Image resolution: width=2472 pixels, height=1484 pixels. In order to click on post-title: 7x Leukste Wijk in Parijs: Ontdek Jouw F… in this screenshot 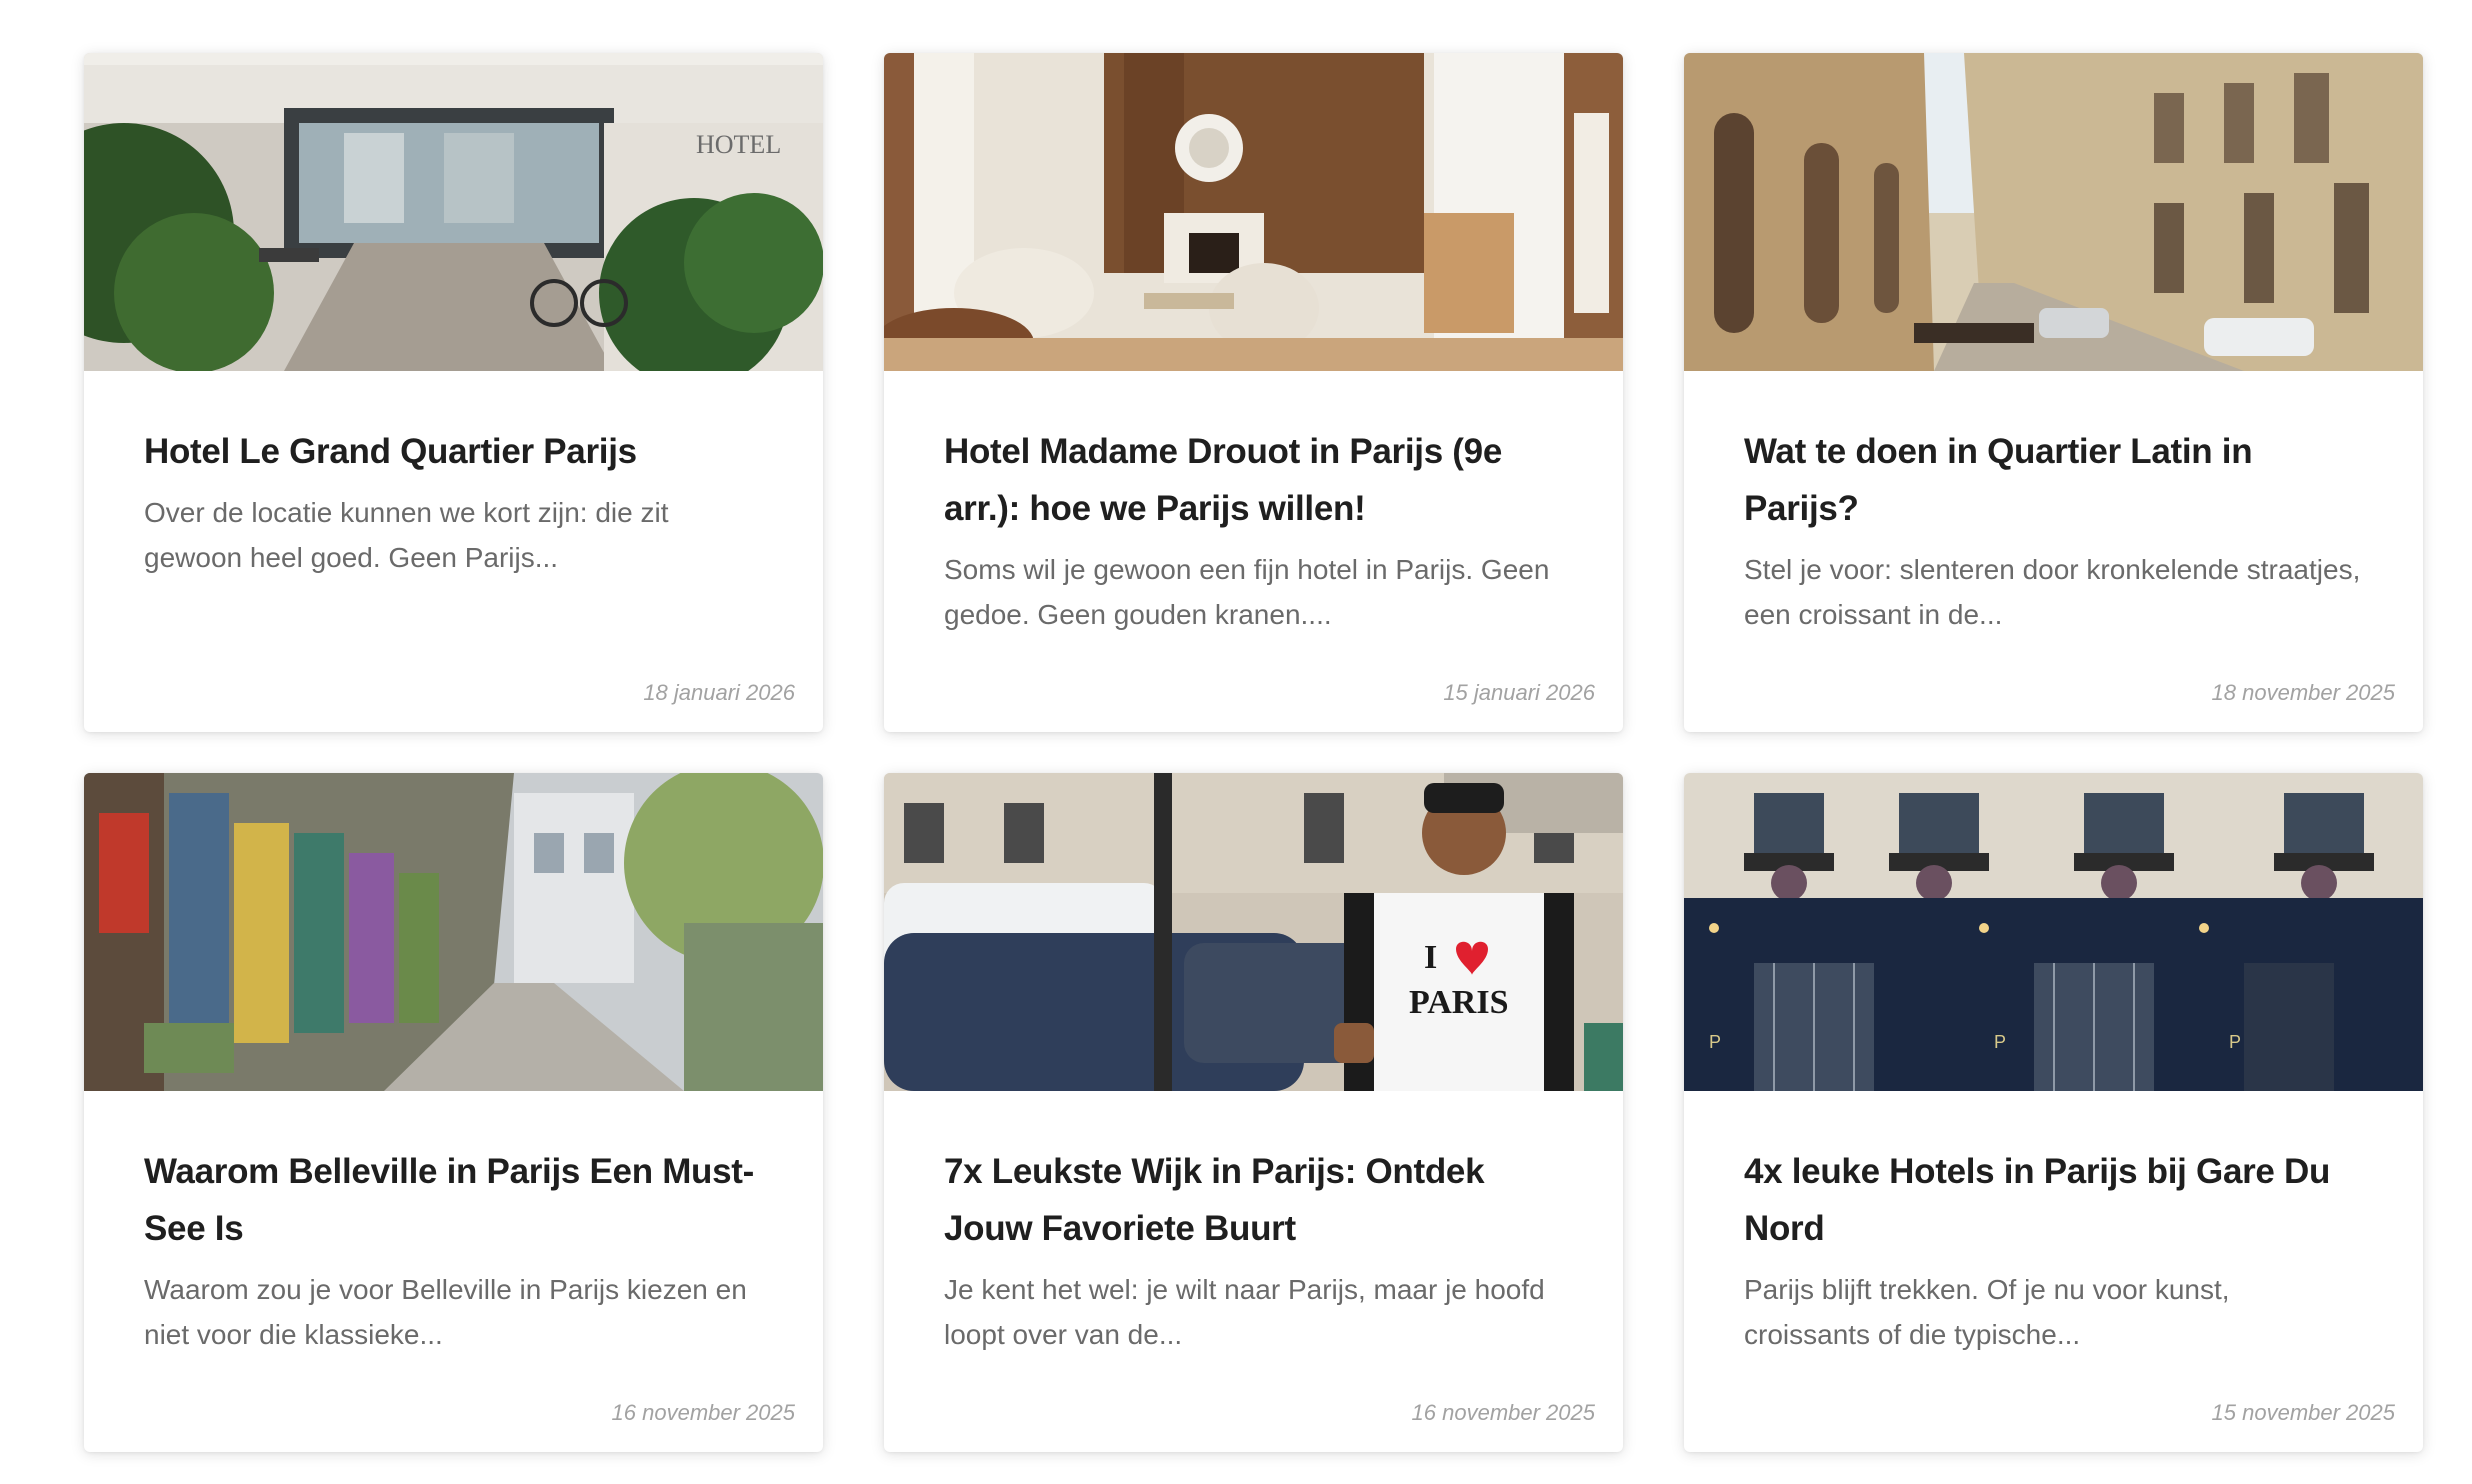, I will do `click(1253, 1200)`.